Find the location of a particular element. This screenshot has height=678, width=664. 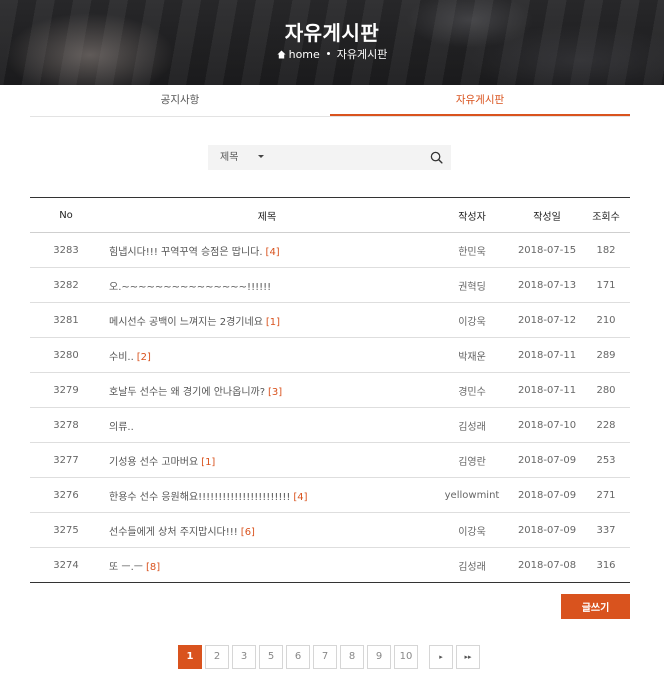

post-title-link: 메시선수 공백이 느껴지는 2경기네요 is located at coordinates (186, 322).